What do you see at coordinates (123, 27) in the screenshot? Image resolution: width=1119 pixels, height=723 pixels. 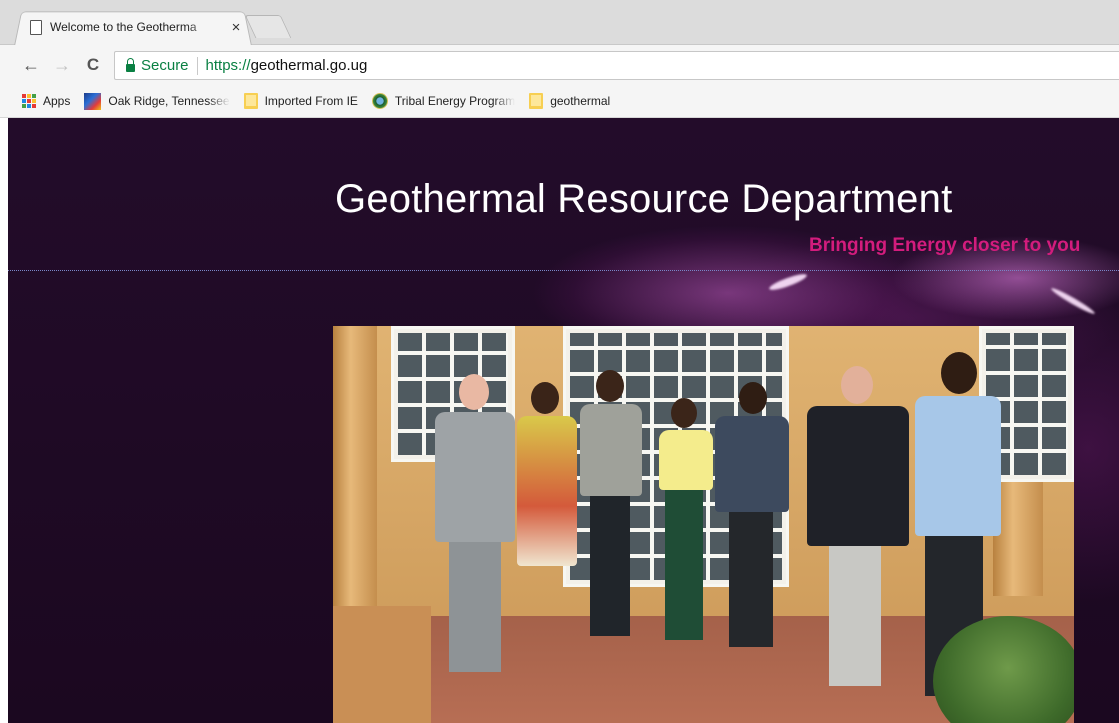 I see `tab-title: Welcome to the Geotherma` at bounding box center [123, 27].